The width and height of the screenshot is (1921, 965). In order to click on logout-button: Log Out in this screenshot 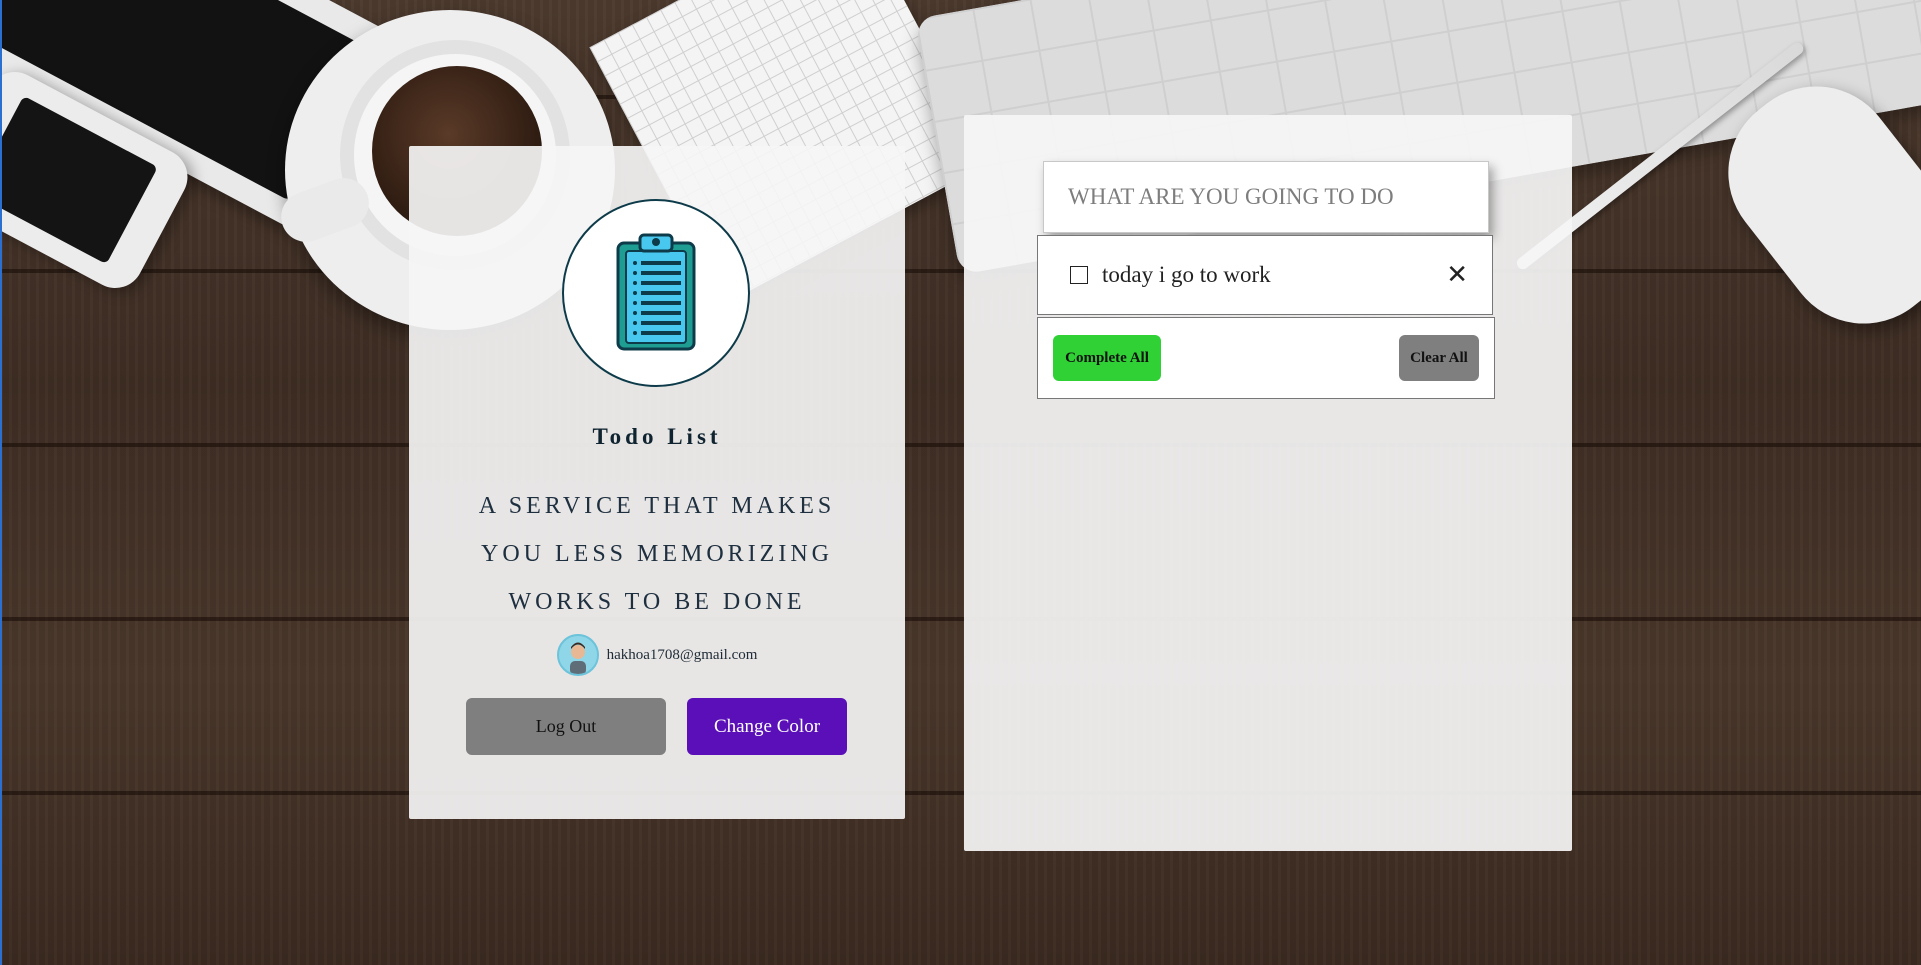, I will do `click(566, 726)`.